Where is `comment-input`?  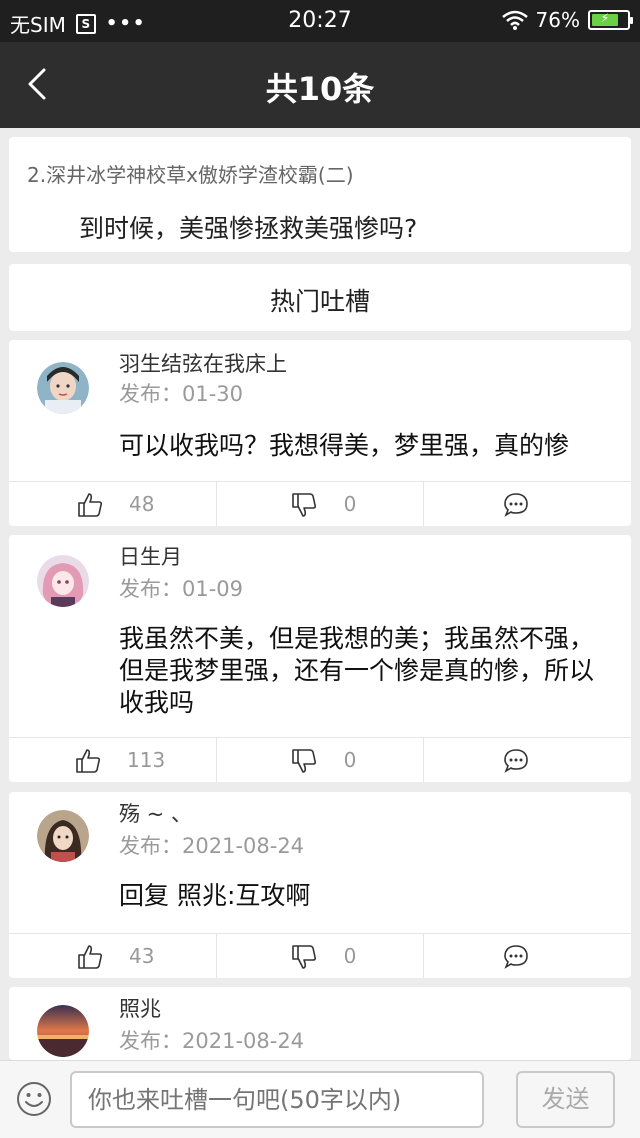 comment-input is located at coordinates (277, 1099).